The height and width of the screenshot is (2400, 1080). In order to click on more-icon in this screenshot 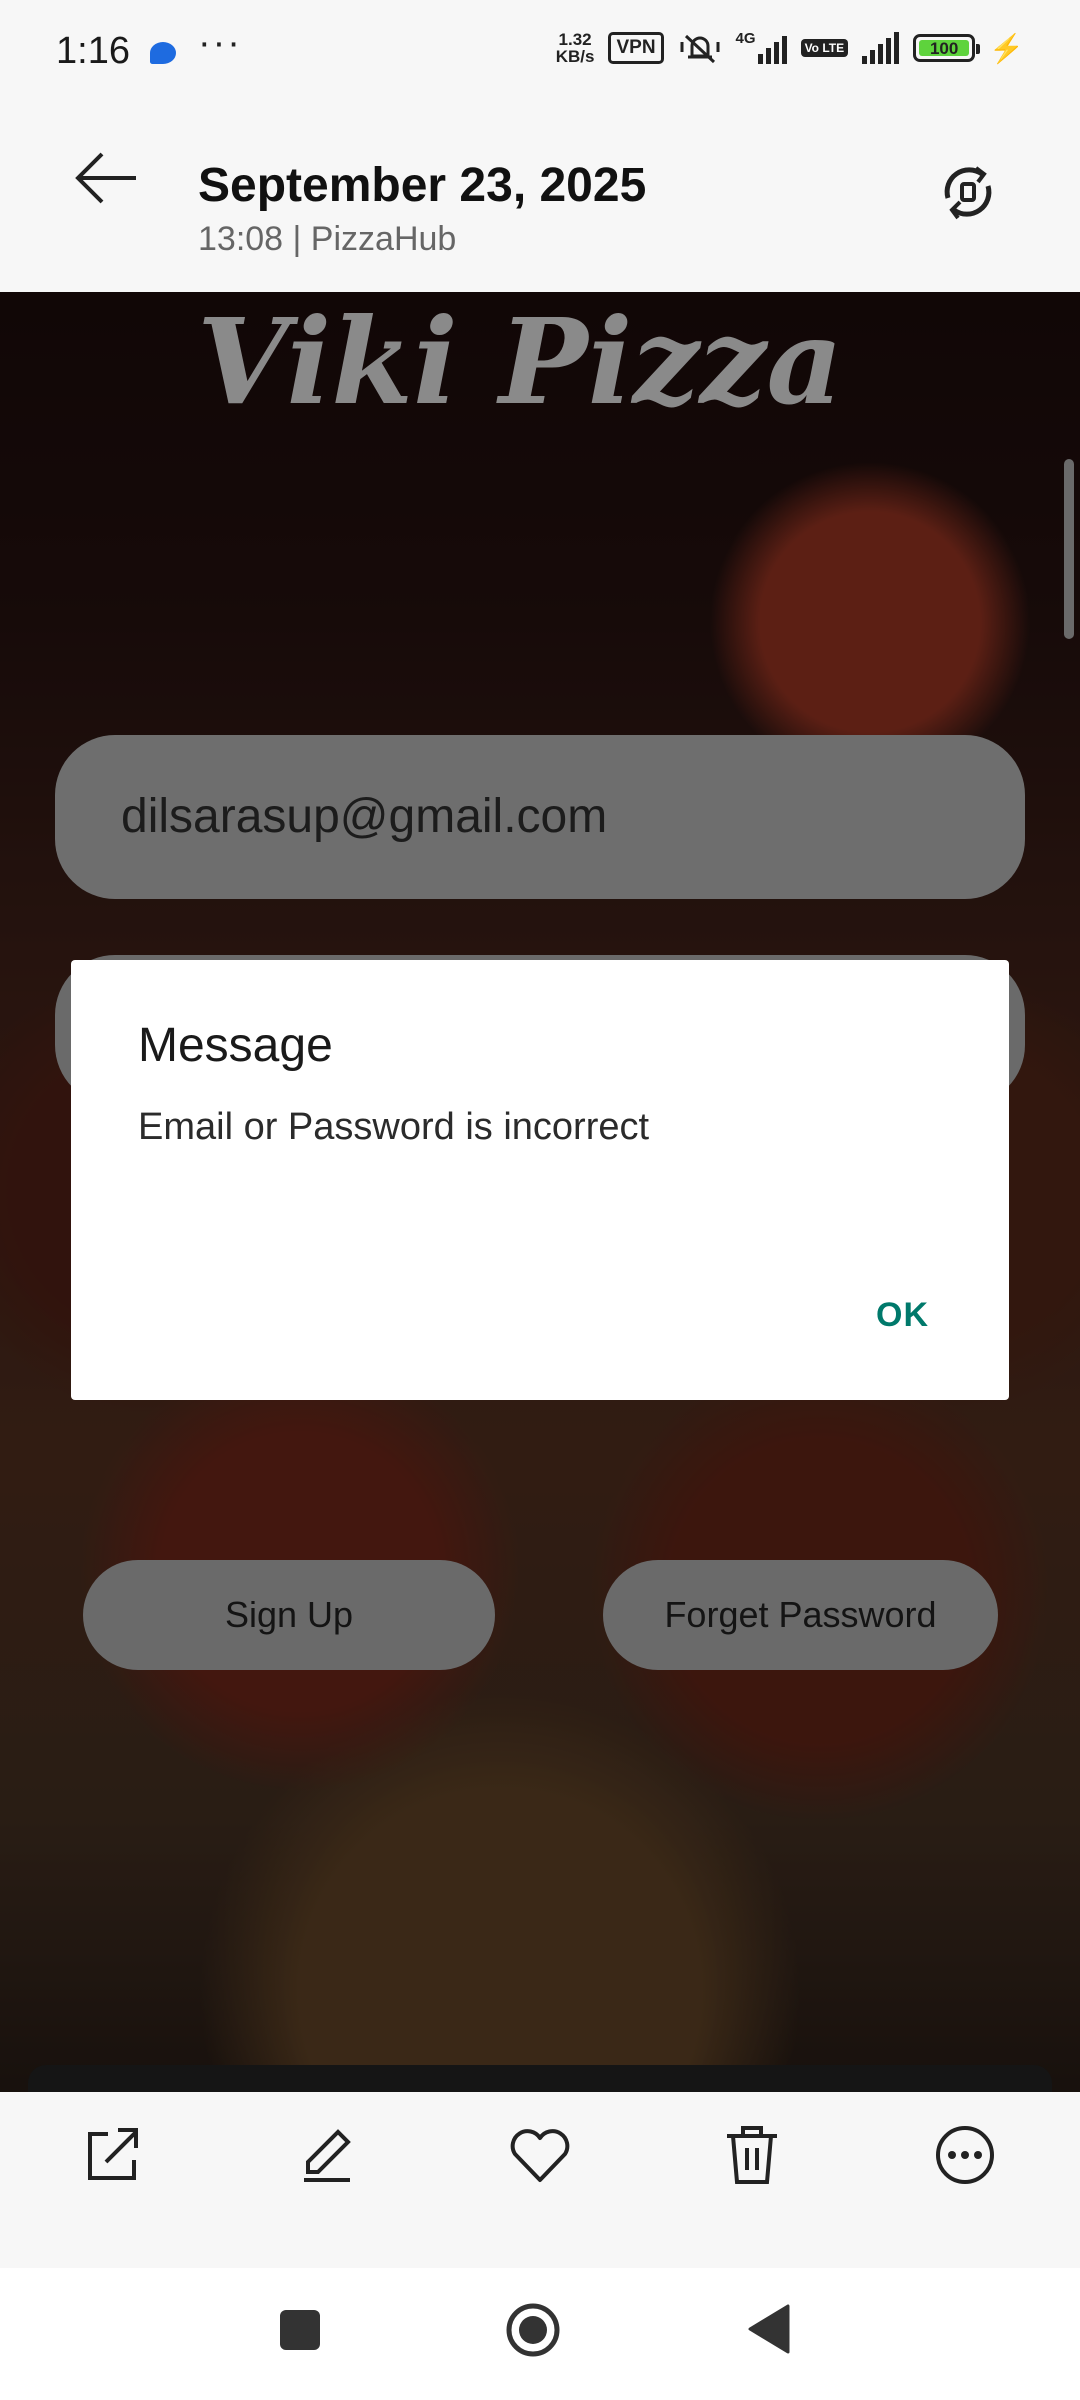, I will do `click(965, 2155)`.